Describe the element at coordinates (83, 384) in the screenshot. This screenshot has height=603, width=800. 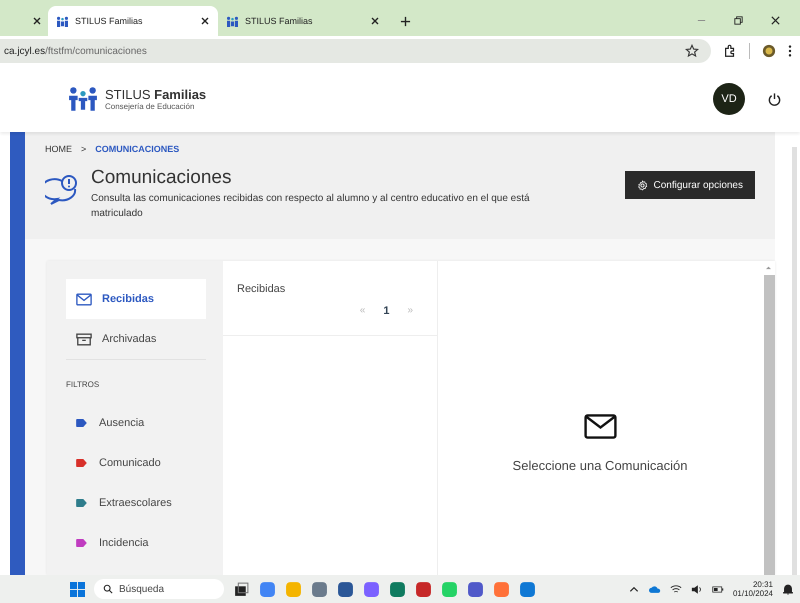
I see `filters-heading: FILTROS` at that location.